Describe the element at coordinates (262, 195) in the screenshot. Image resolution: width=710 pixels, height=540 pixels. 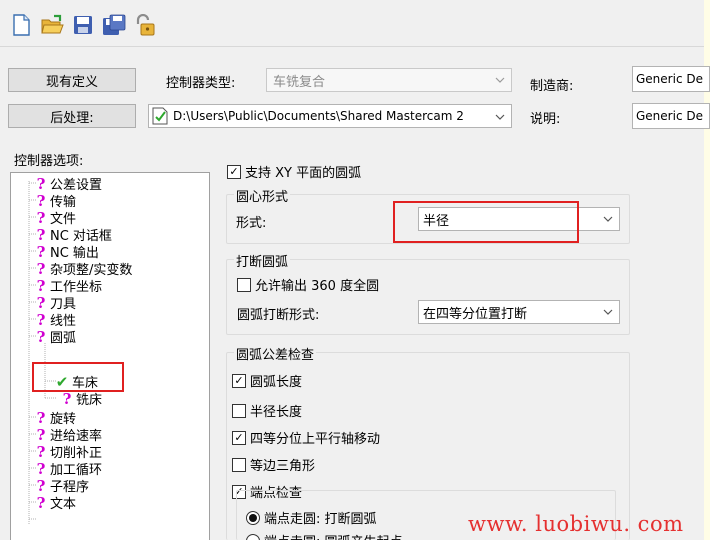
I see `center-form-group-title: 圆心形式` at that location.